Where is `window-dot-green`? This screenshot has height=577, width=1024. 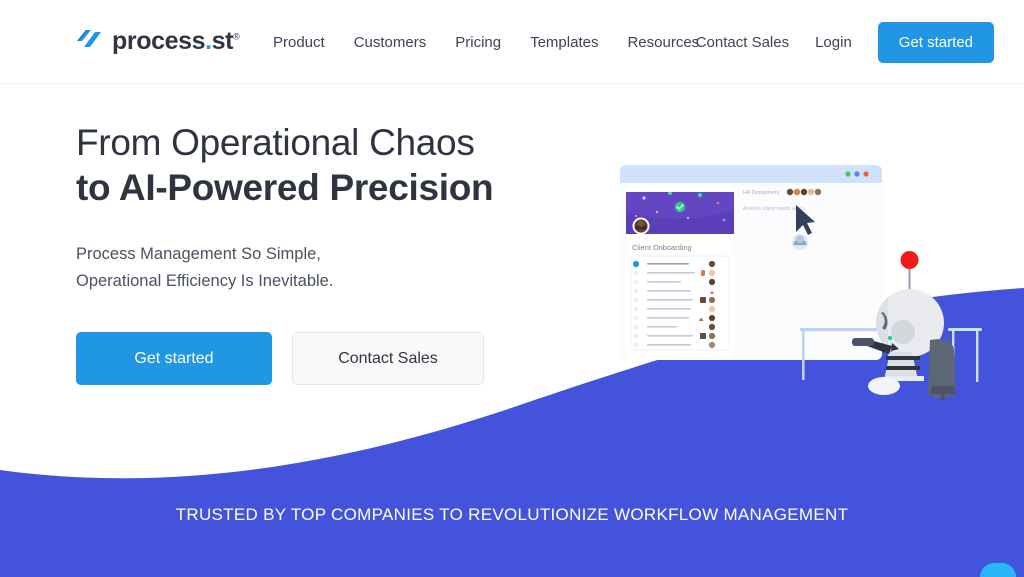 window-dot-green is located at coordinates (848, 174).